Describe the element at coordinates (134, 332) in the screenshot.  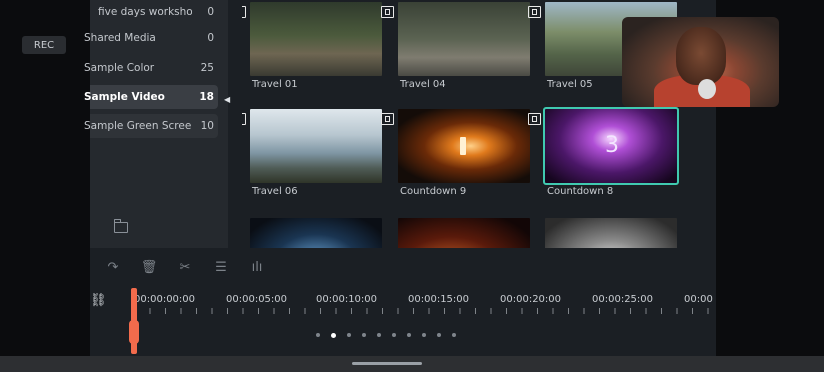
I see `playhead-handle` at that location.